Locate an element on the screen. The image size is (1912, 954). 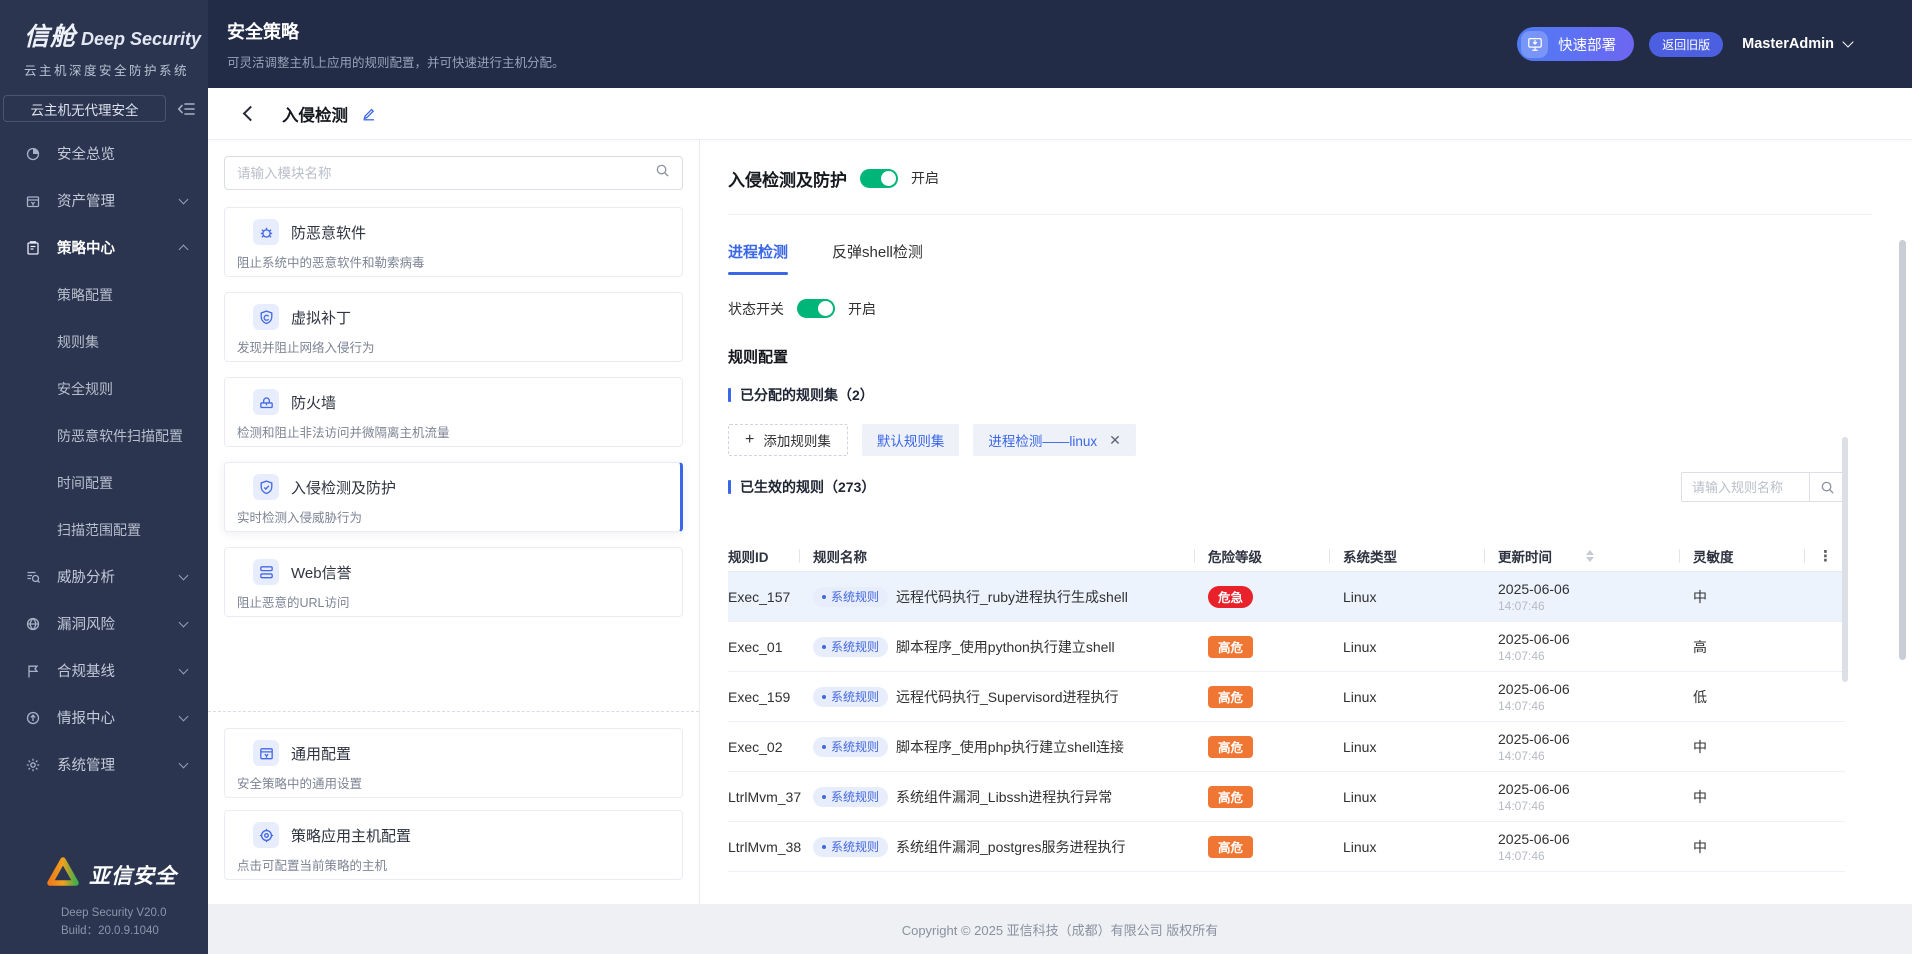
col-update-time: 更新时间 is located at coordinates (1595, 556).